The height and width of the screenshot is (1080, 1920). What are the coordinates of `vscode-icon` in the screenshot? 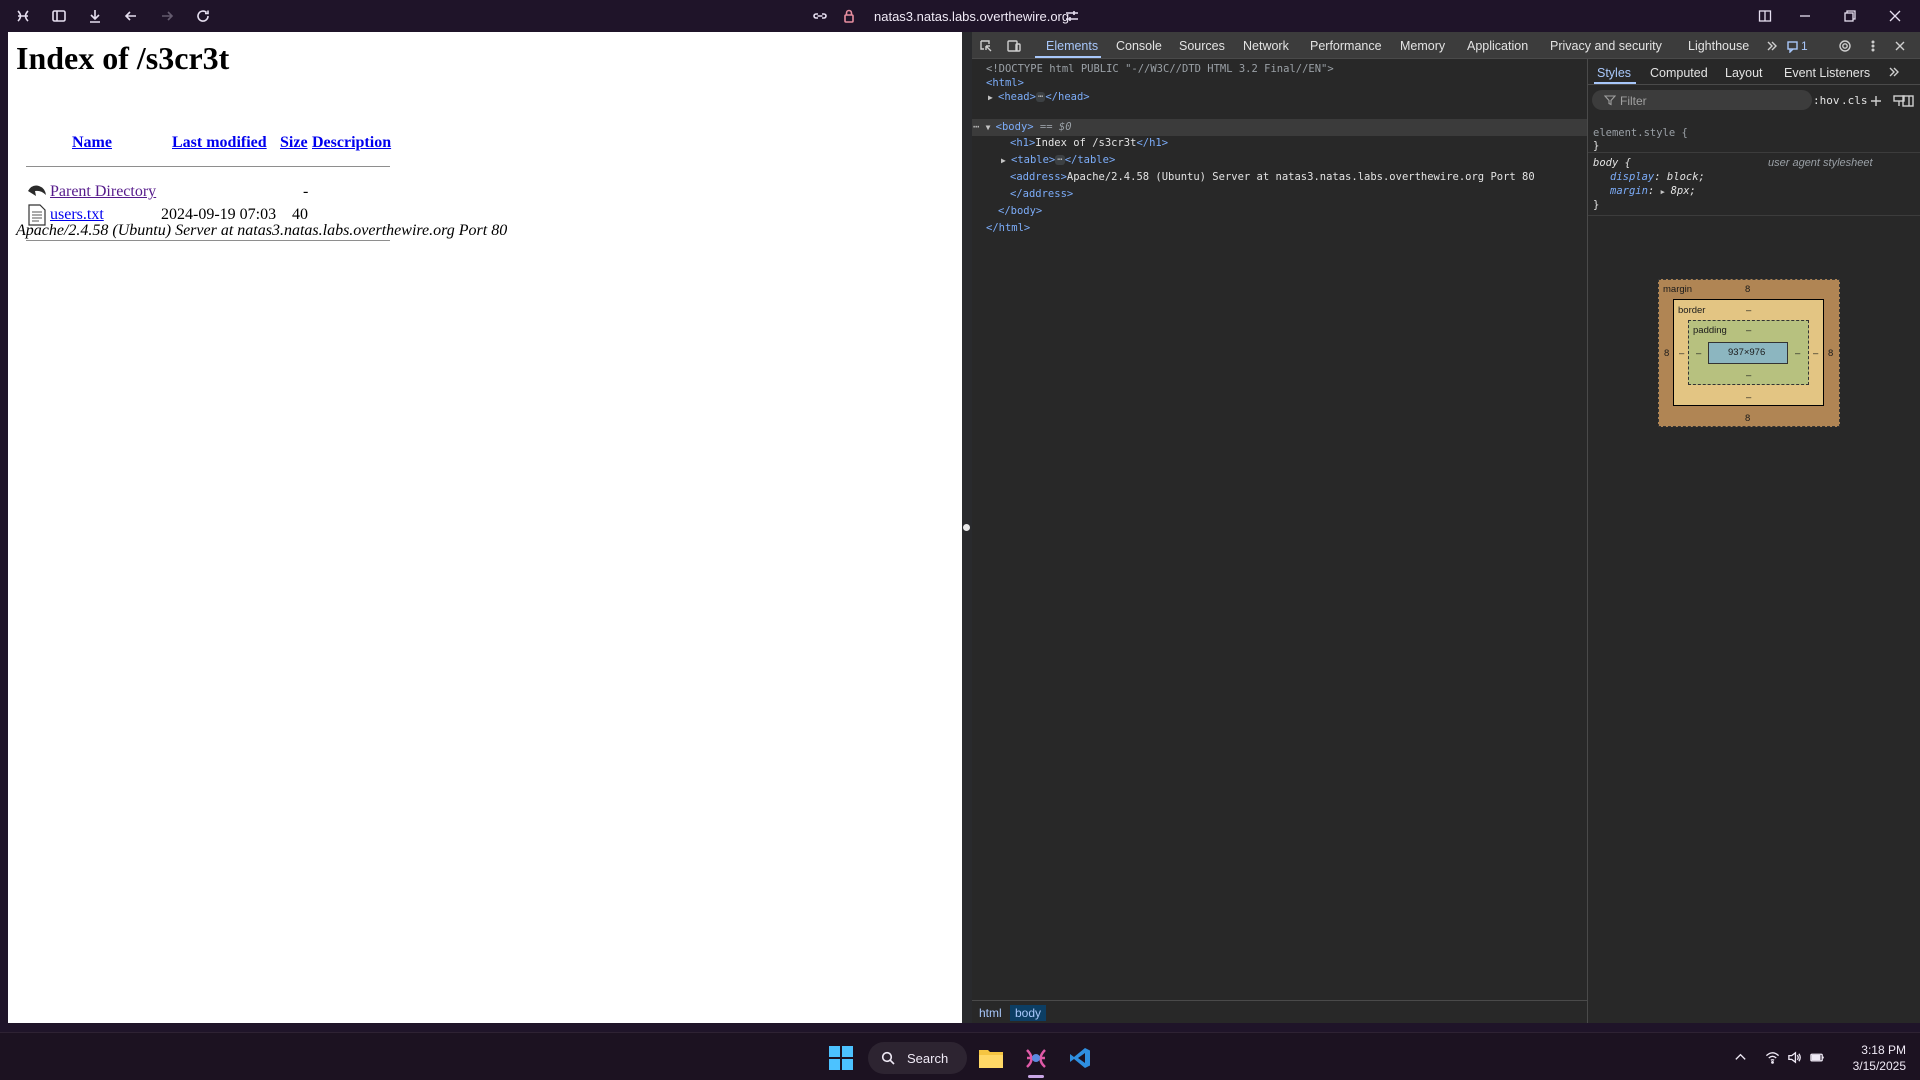 It's located at (1080, 1058).